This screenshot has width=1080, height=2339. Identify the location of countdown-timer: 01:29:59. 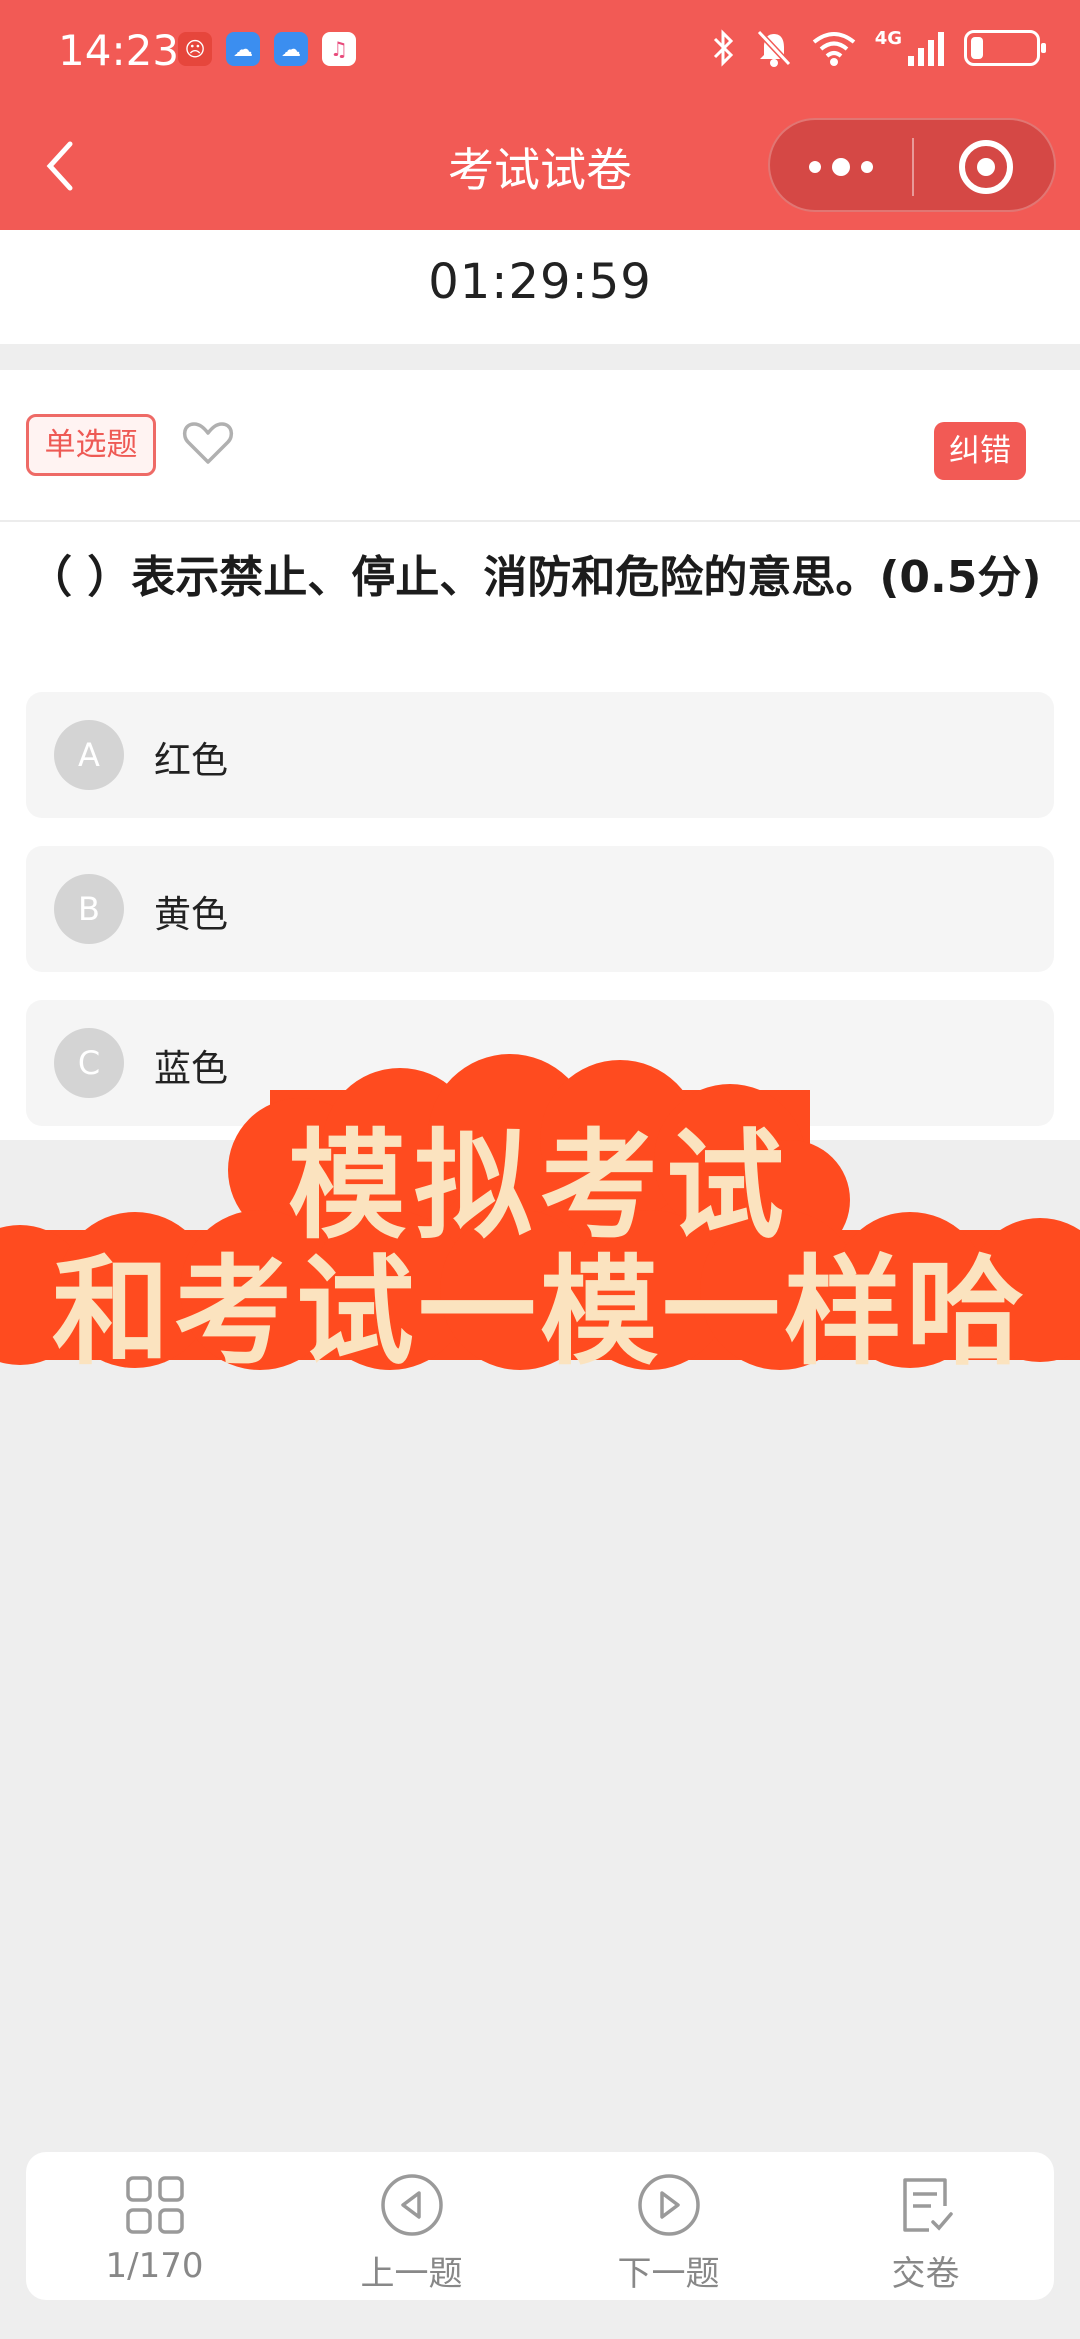
(540, 282).